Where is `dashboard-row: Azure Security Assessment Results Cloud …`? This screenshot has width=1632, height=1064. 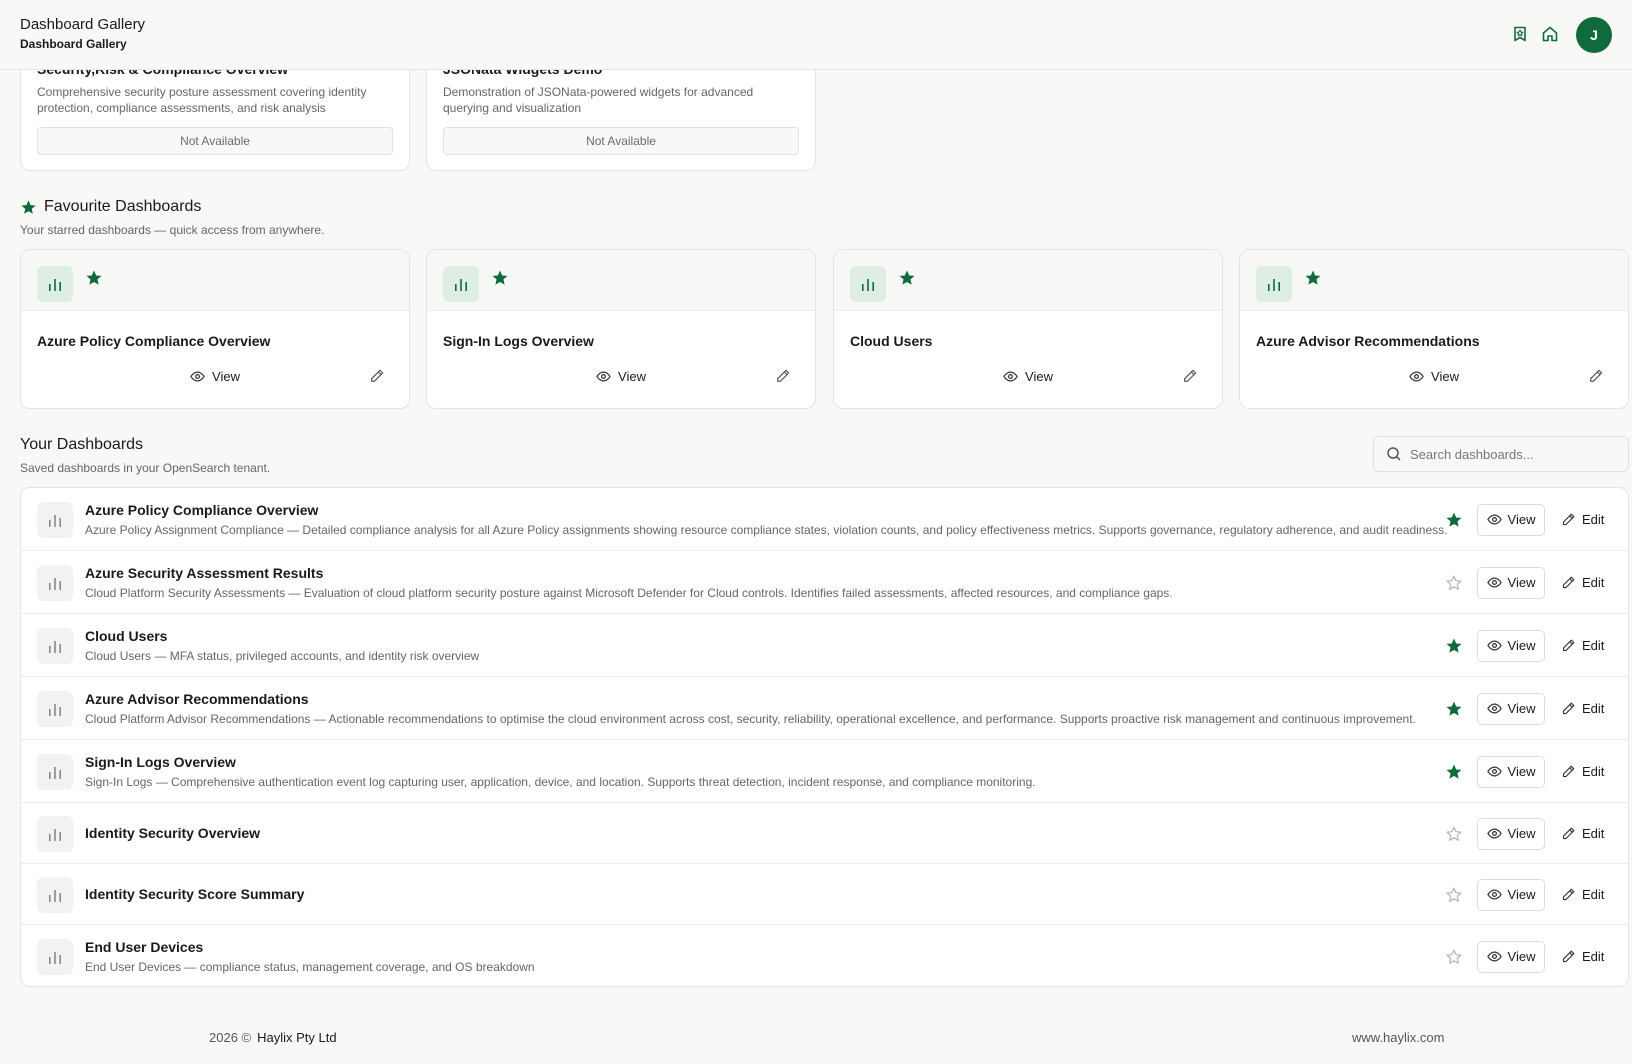
dashboard-row: Azure Security Assessment Results Cloud … is located at coordinates (824, 582).